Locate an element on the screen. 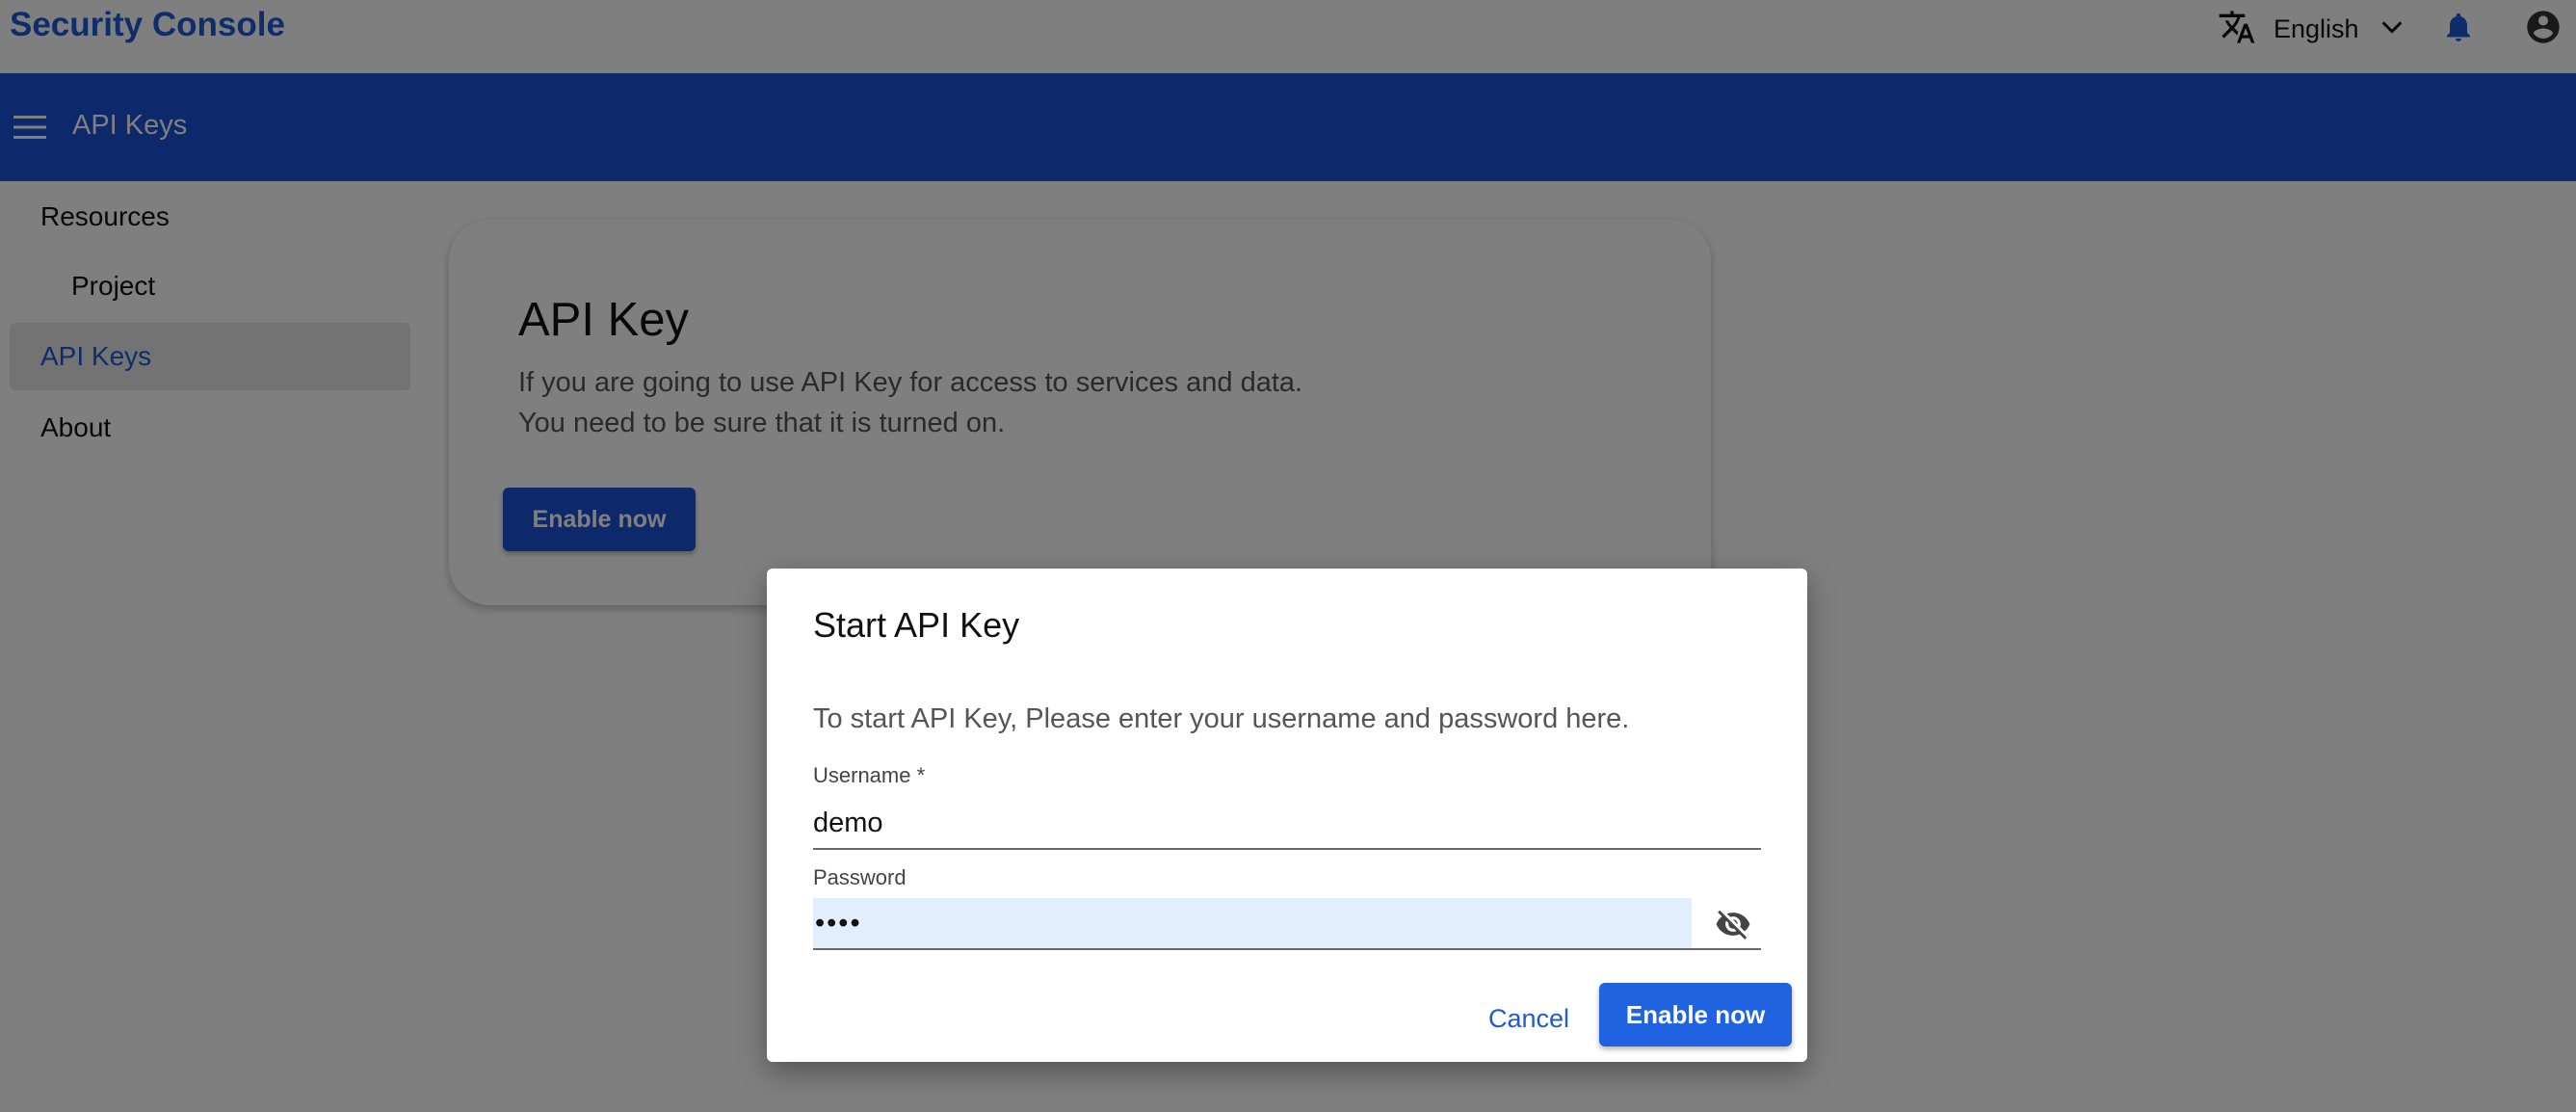 This screenshot has width=2576, height=1112. dialog-enable-now-button: Enable now is located at coordinates (1696, 1014).